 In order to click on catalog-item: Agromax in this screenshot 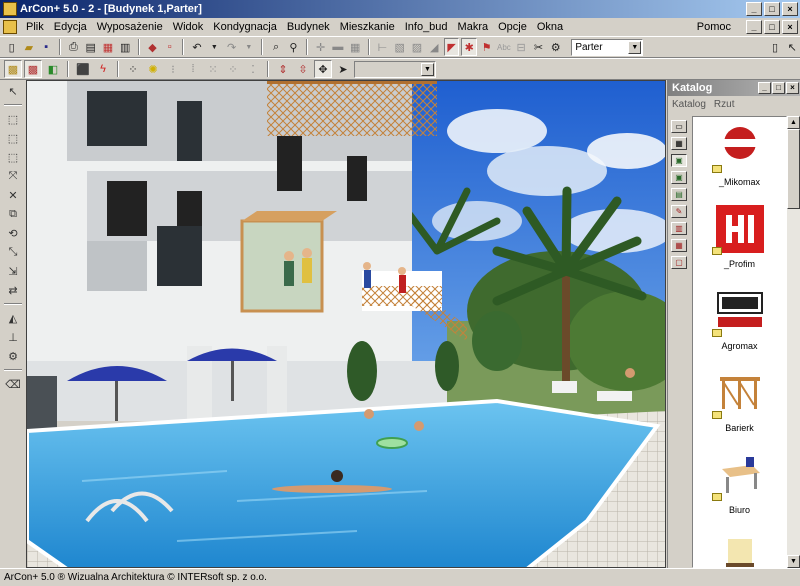, I will do `click(739, 322)`.